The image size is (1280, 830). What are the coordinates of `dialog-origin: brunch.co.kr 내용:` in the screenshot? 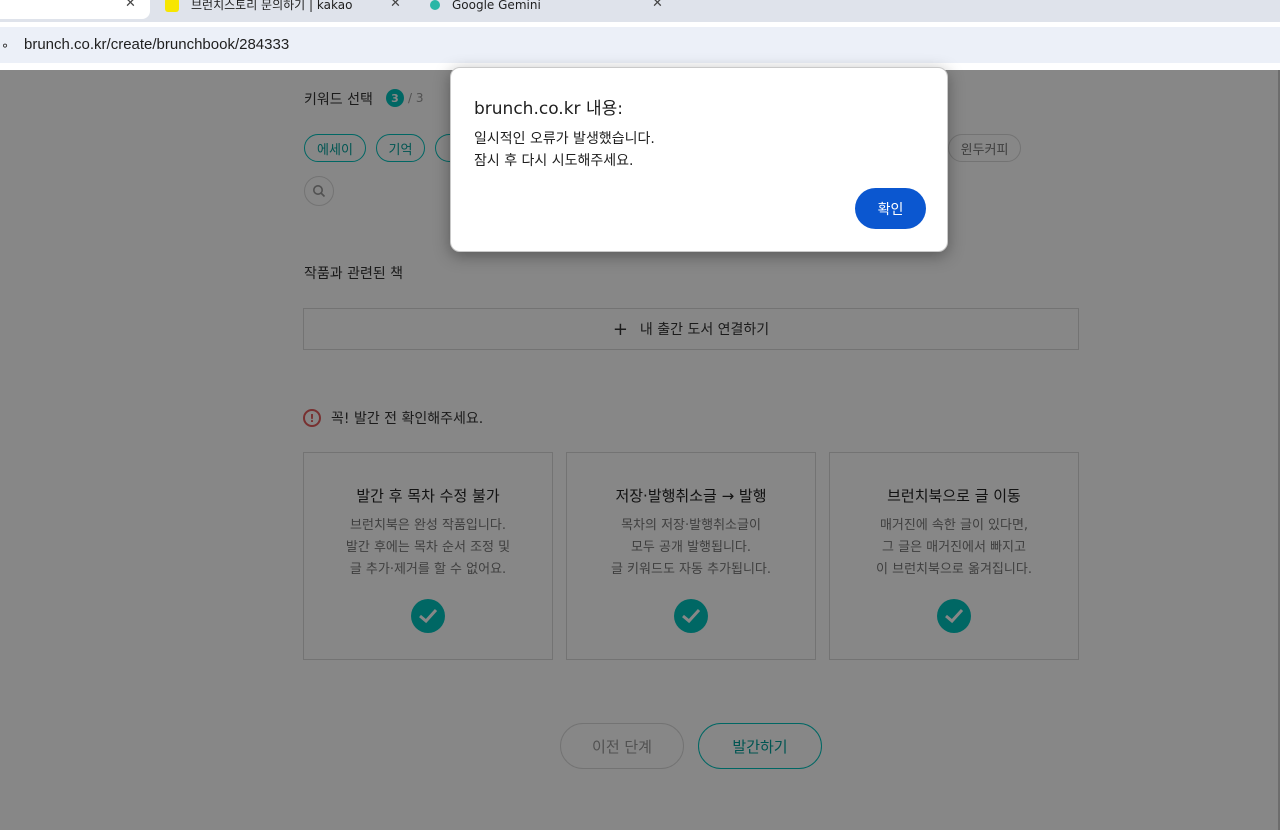 It's located at (548, 109).